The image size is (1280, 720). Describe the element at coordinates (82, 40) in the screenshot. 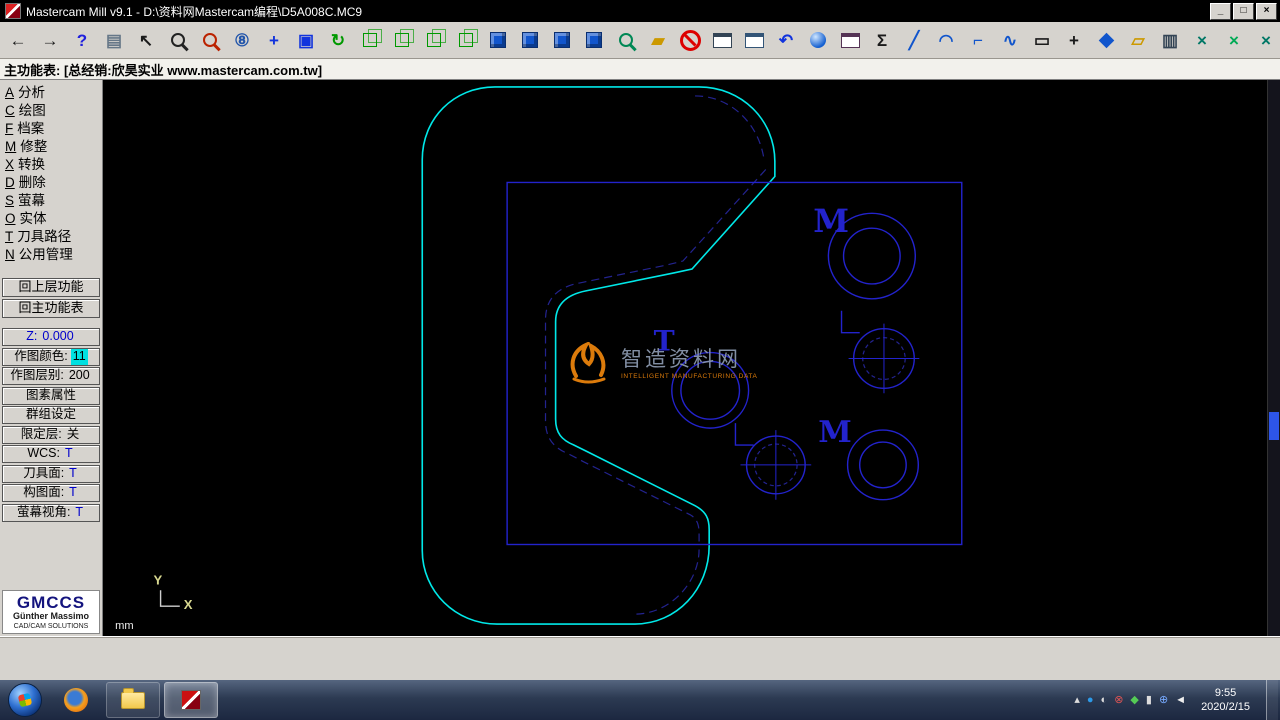

I see `help-button: ?` at that location.